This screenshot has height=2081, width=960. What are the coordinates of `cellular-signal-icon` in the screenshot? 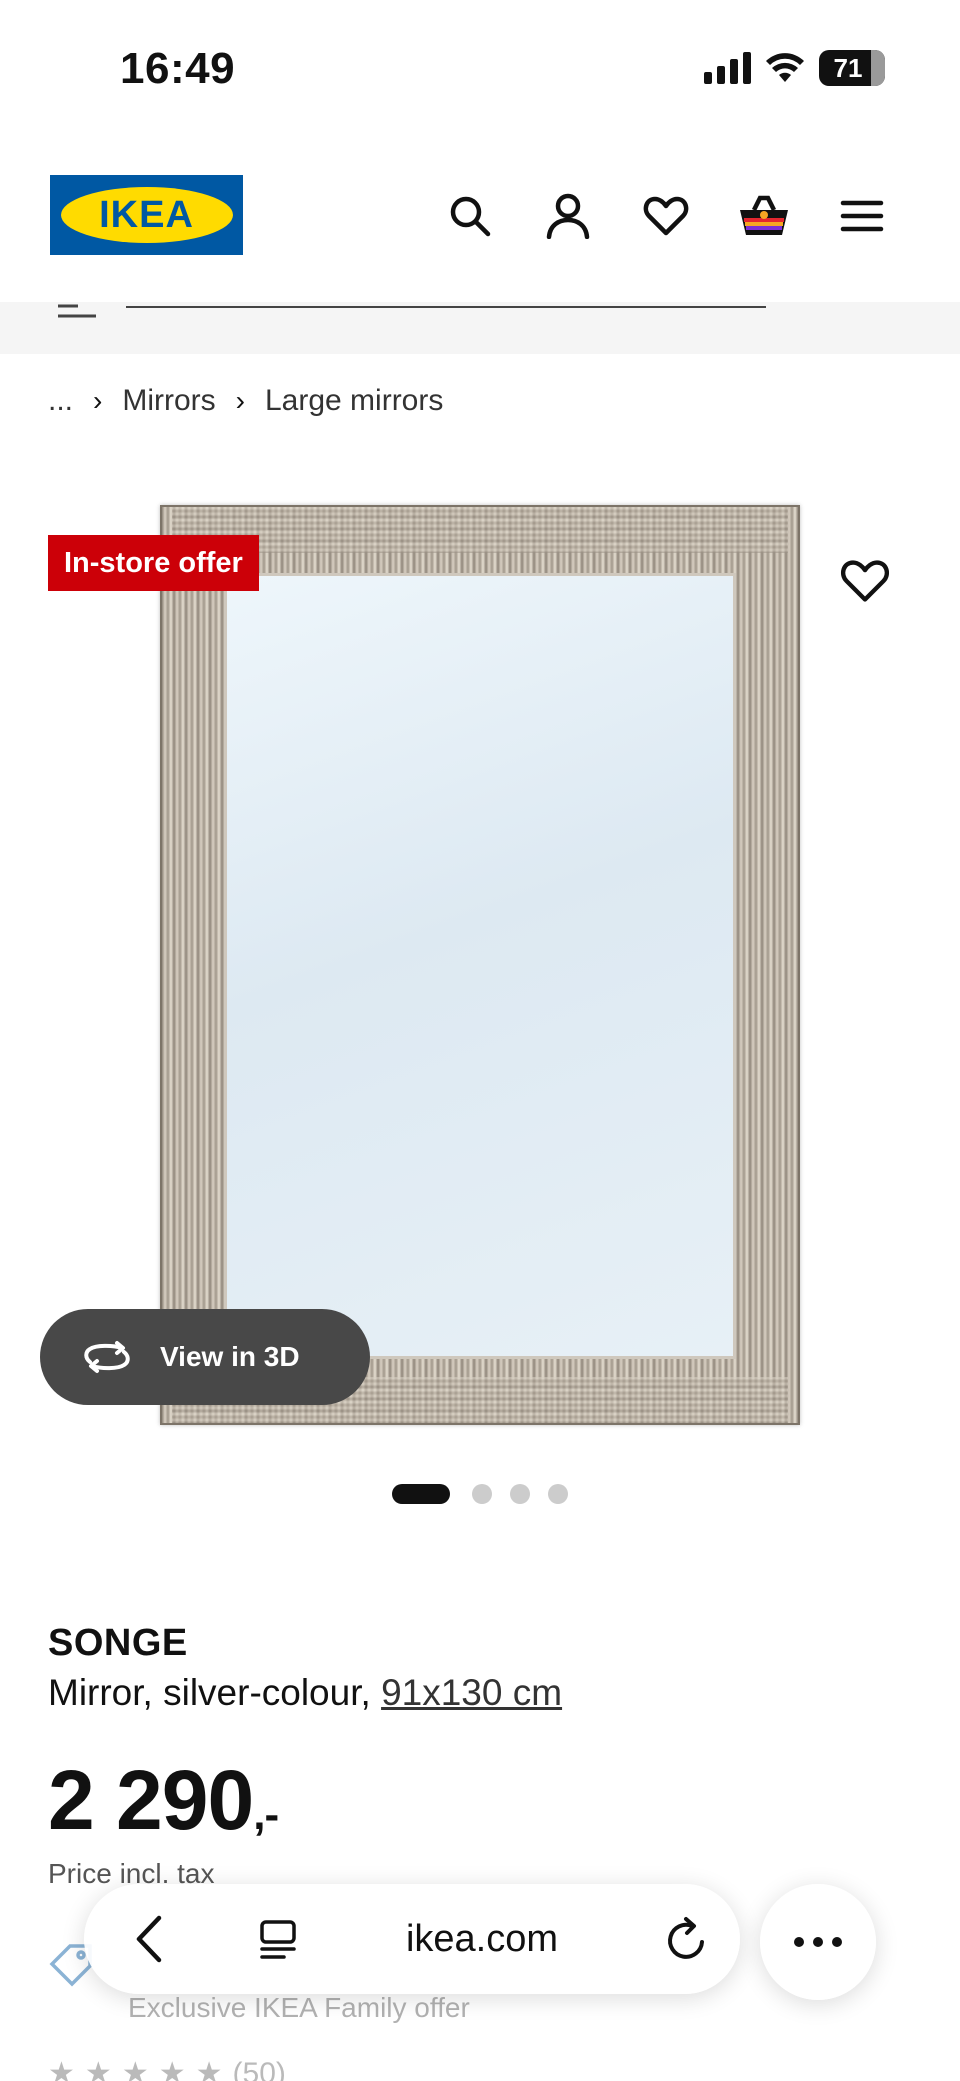 It's located at (727, 68).